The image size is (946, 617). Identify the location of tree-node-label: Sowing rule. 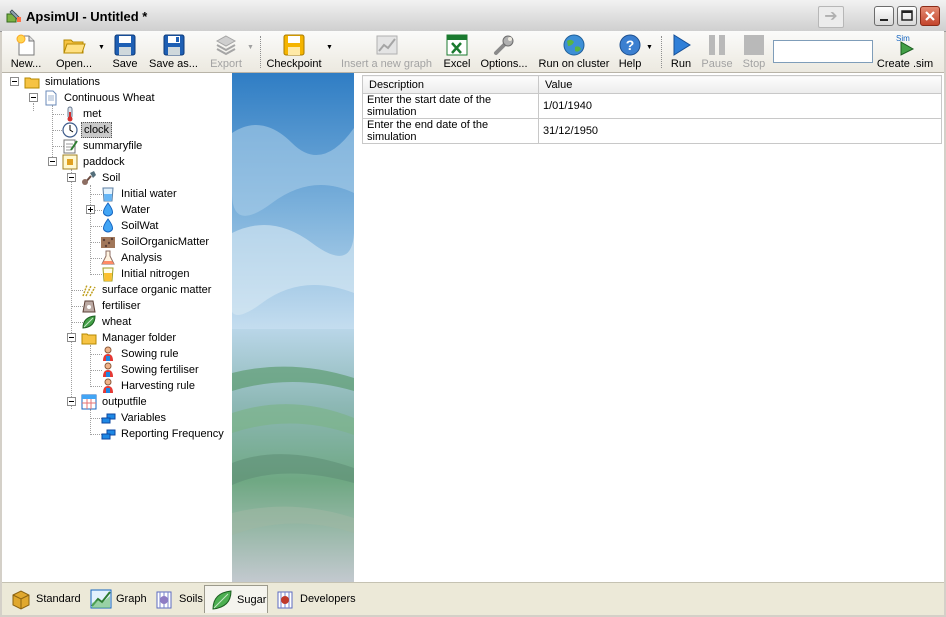
(150, 354).